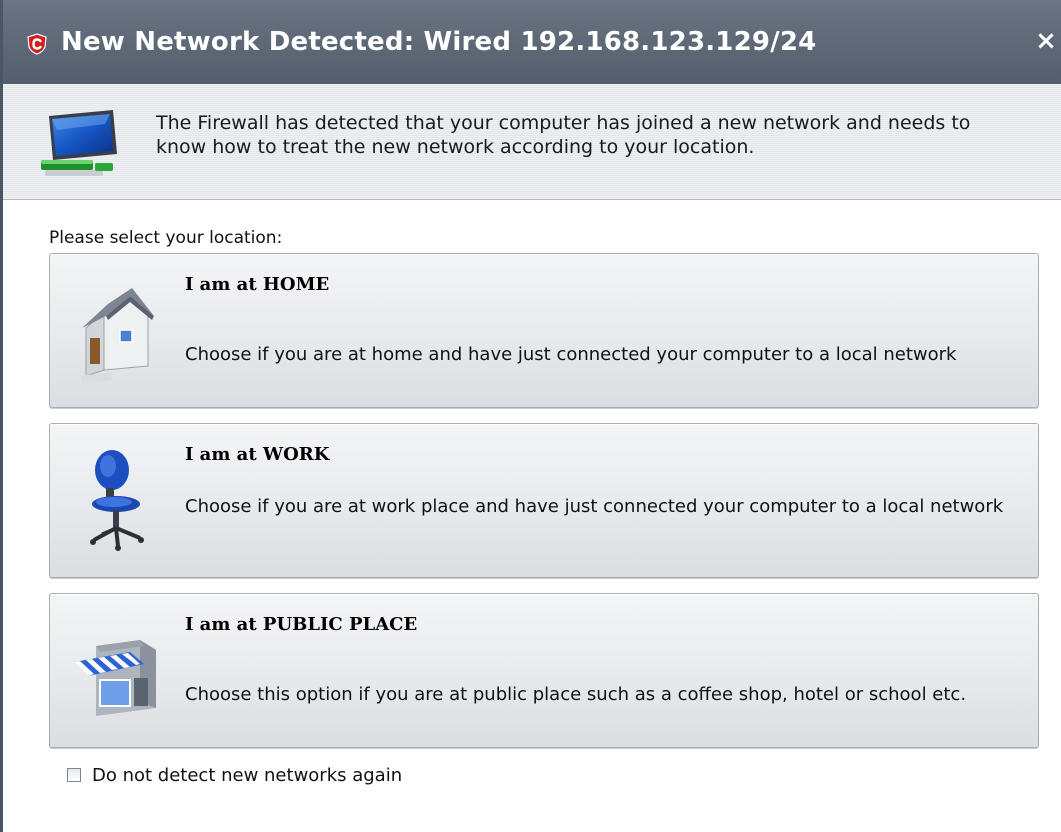 The image size is (1061, 832). Describe the element at coordinates (301, 624) in the screenshot. I see `option-public-title: I am at PUBLIC PLACE` at that location.